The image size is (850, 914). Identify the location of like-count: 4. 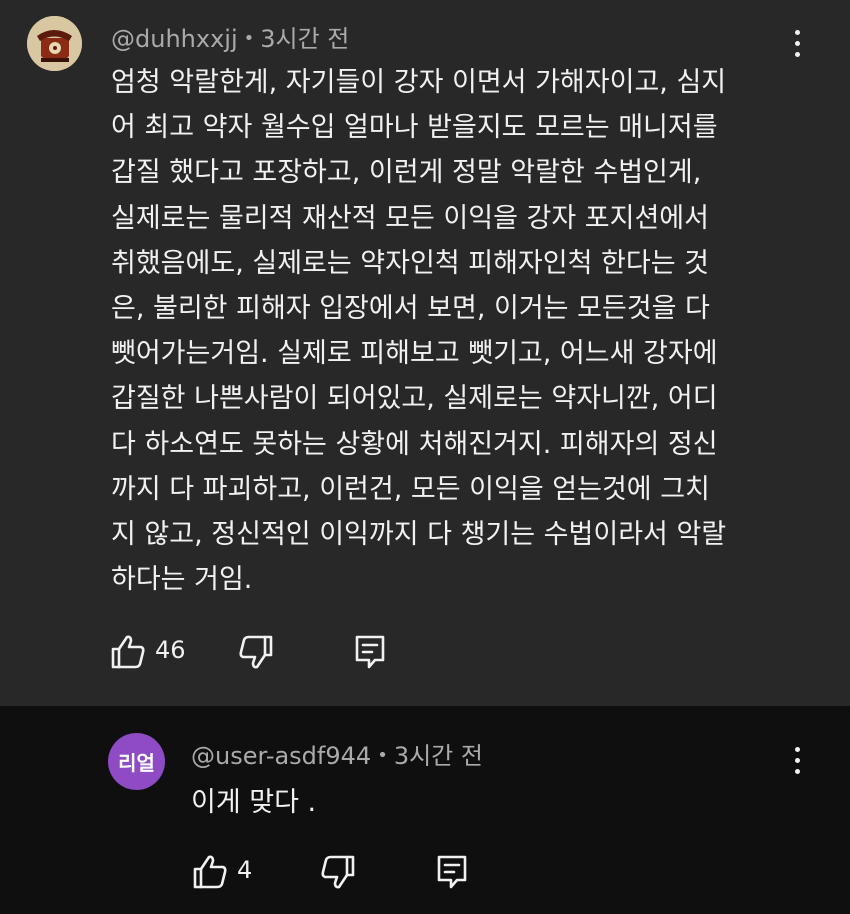
(245, 870).